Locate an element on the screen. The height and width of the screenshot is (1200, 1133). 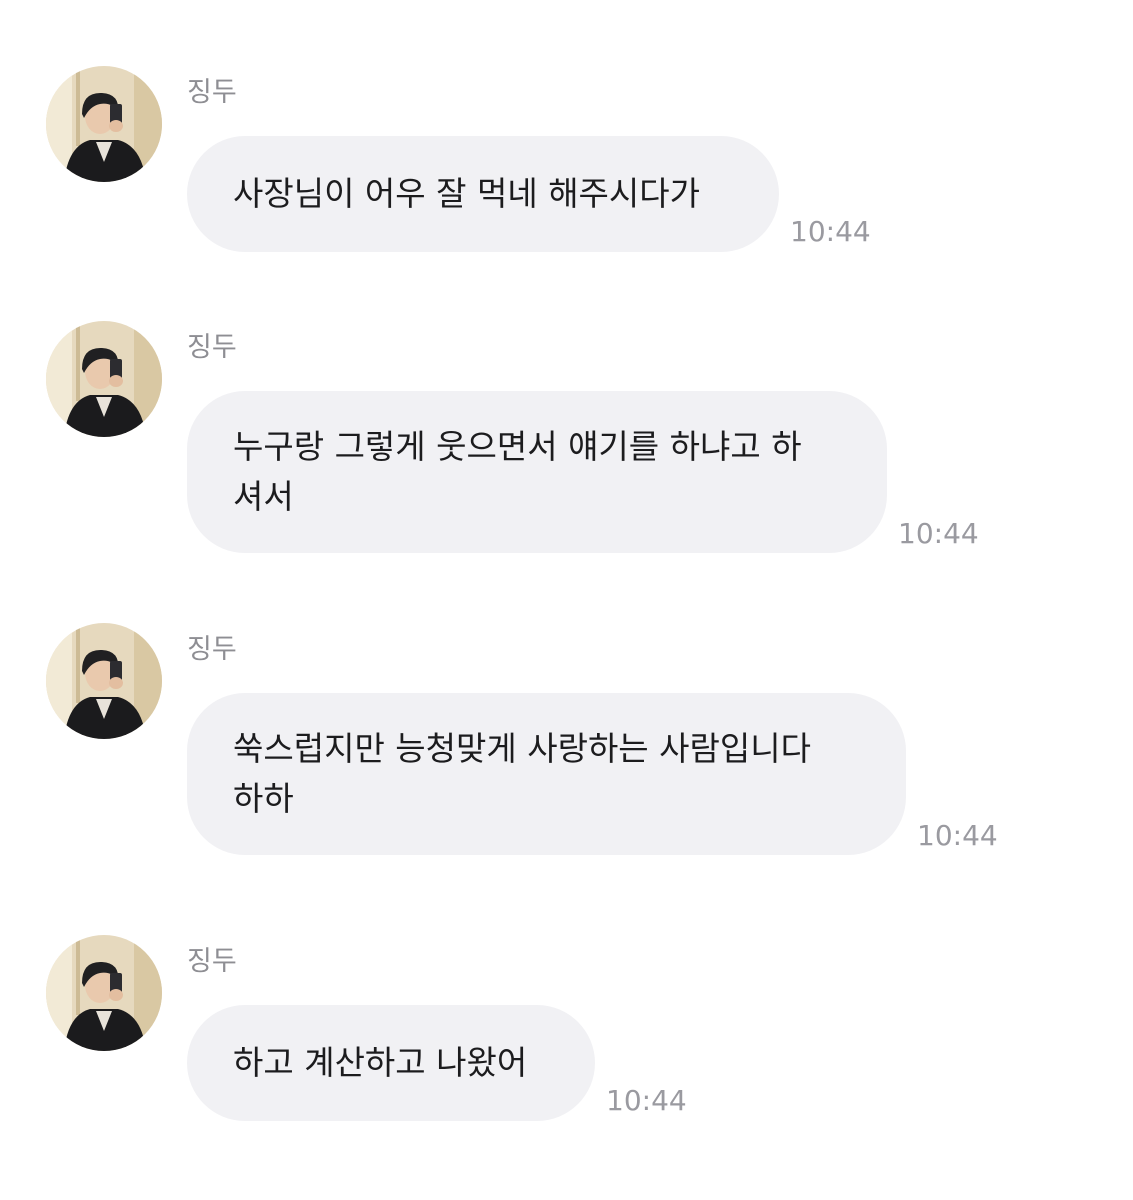
message-bubble: 쑥스럽지만 능청맞게 사랑하는 사람입니다 하하 is located at coordinates (546, 774).